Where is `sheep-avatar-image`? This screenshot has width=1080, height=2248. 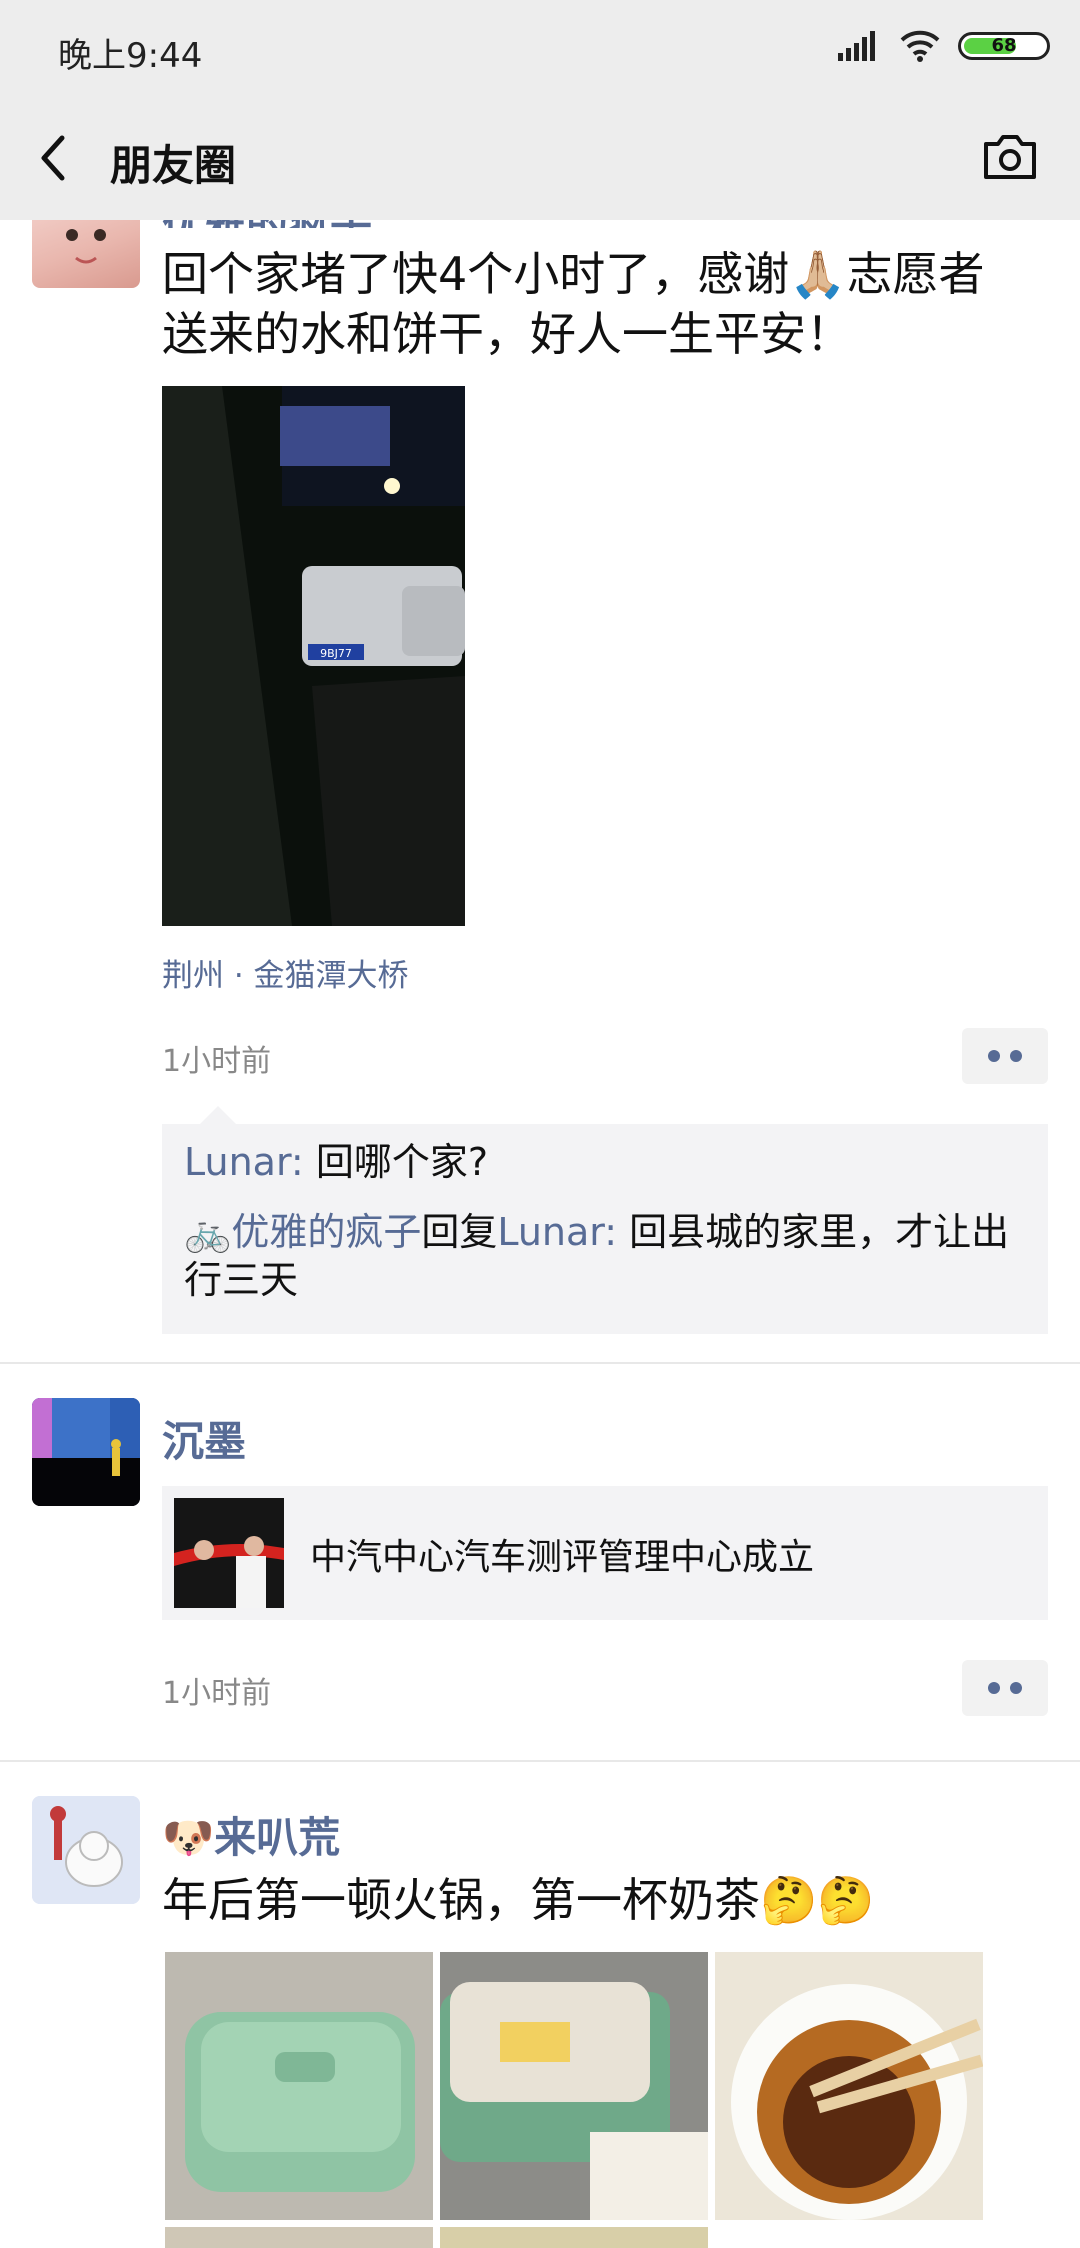 sheep-avatar-image is located at coordinates (86, 1850).